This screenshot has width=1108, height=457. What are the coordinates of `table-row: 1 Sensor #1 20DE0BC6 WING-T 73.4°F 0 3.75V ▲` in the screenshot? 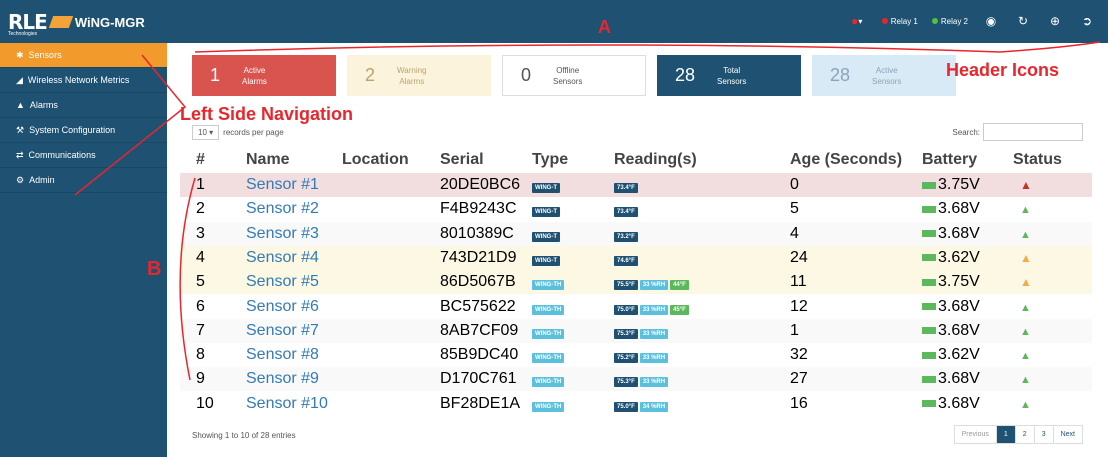 It's located at (636, 185).